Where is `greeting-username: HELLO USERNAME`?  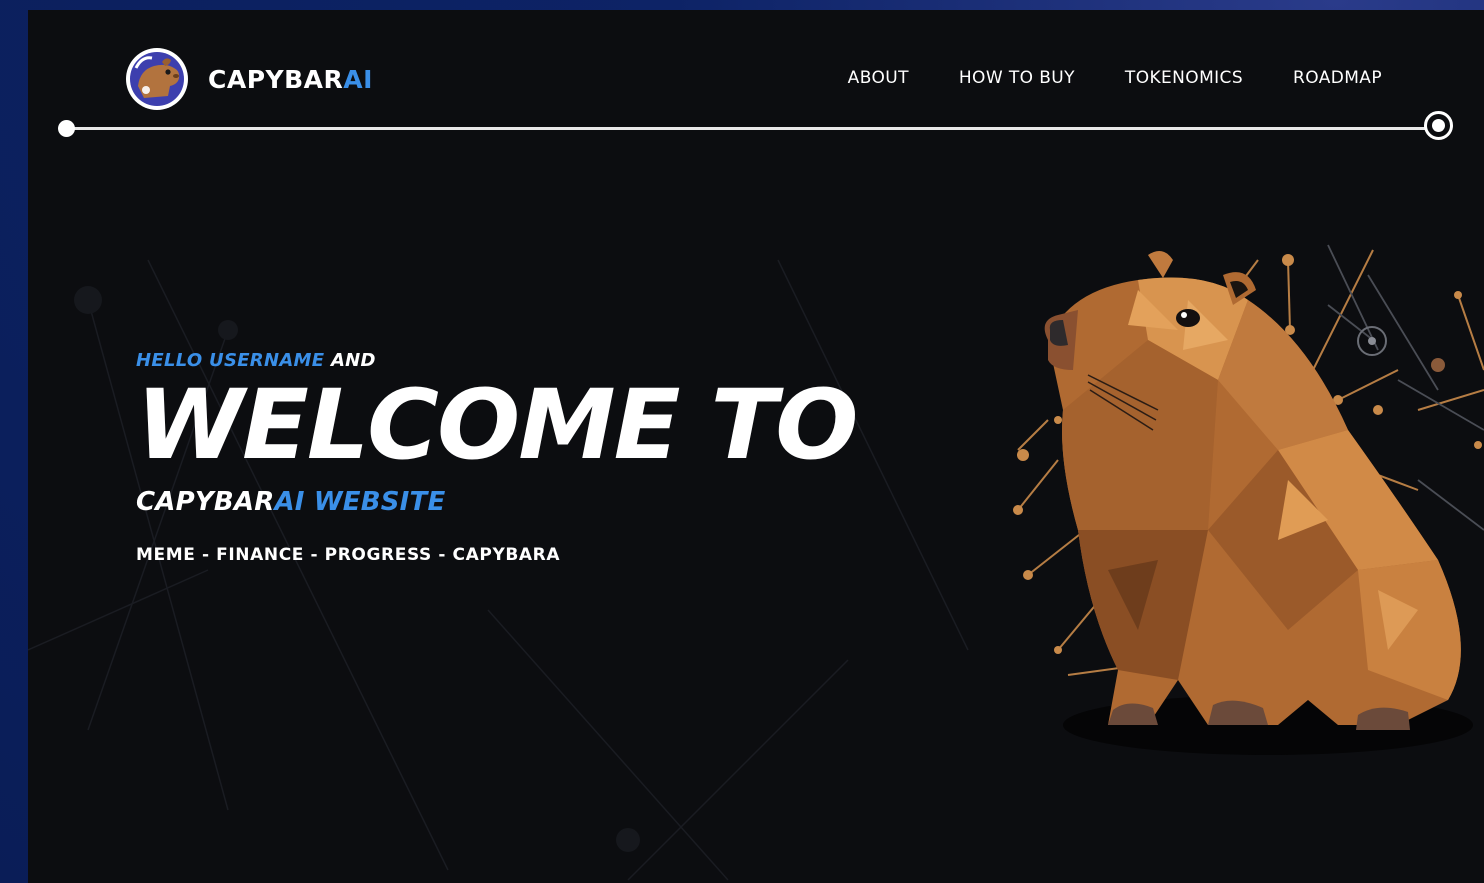
greeting-username: HELLO USERNAME is located at coordinates (230, 360).